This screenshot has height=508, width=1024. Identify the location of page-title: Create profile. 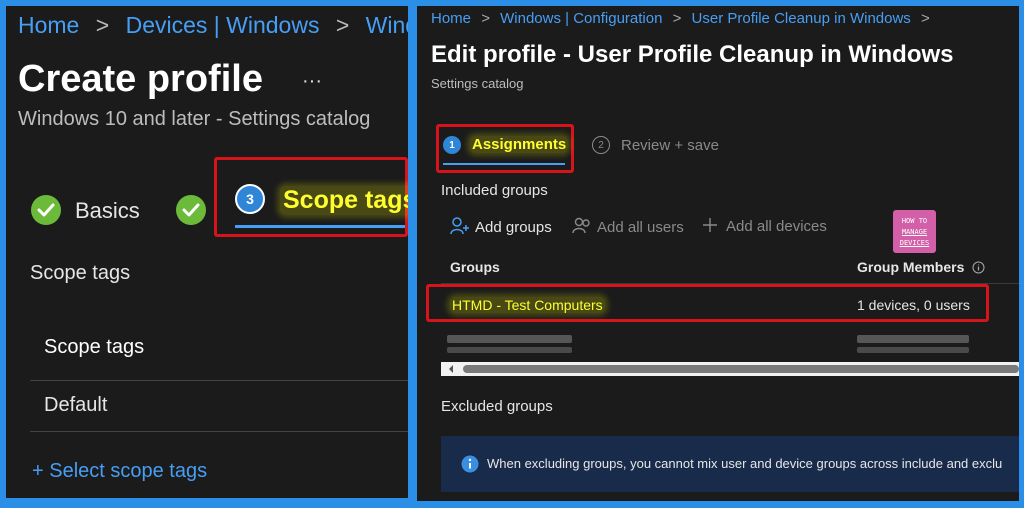
(140, 79).